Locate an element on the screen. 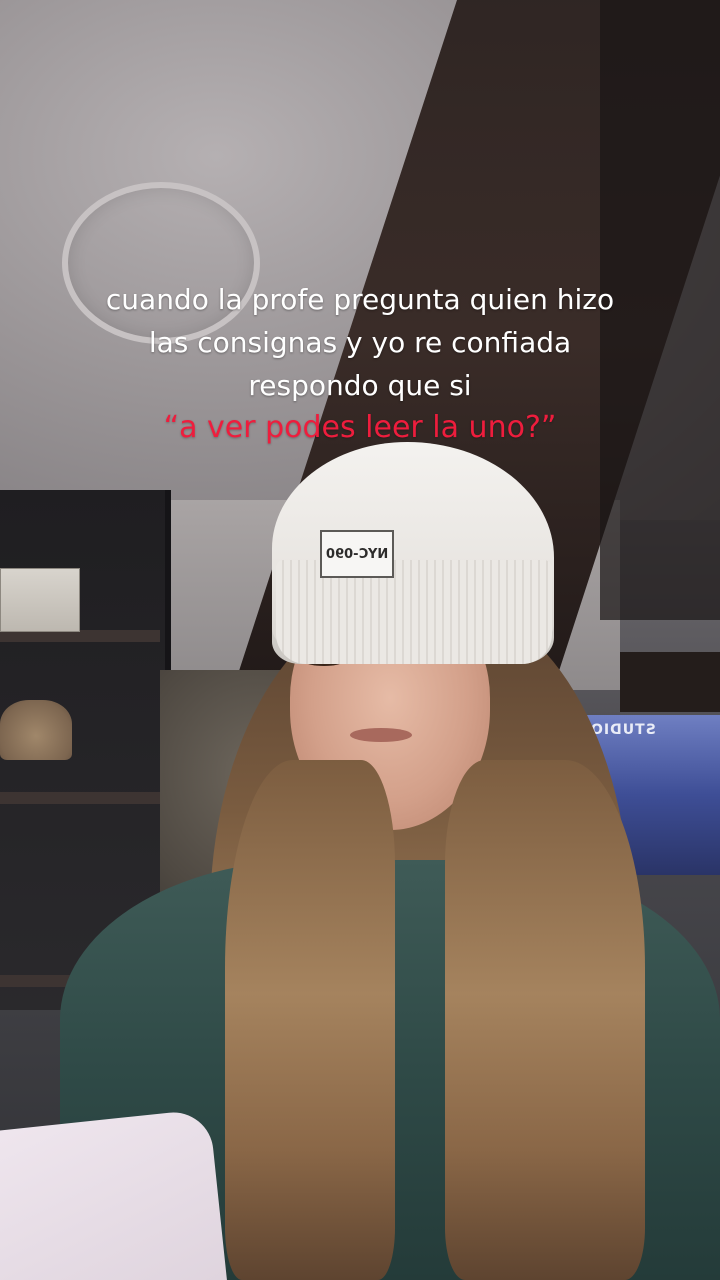 The height and width of the screenshot is (1280, 720). caption-line: las consignas y yo re confiada is located at coordinates (360, 342).